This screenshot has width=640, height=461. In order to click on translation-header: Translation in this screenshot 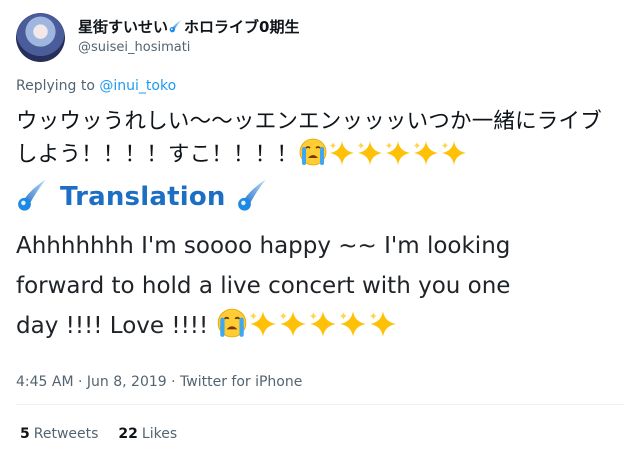, I will do `click(143, 197)`.